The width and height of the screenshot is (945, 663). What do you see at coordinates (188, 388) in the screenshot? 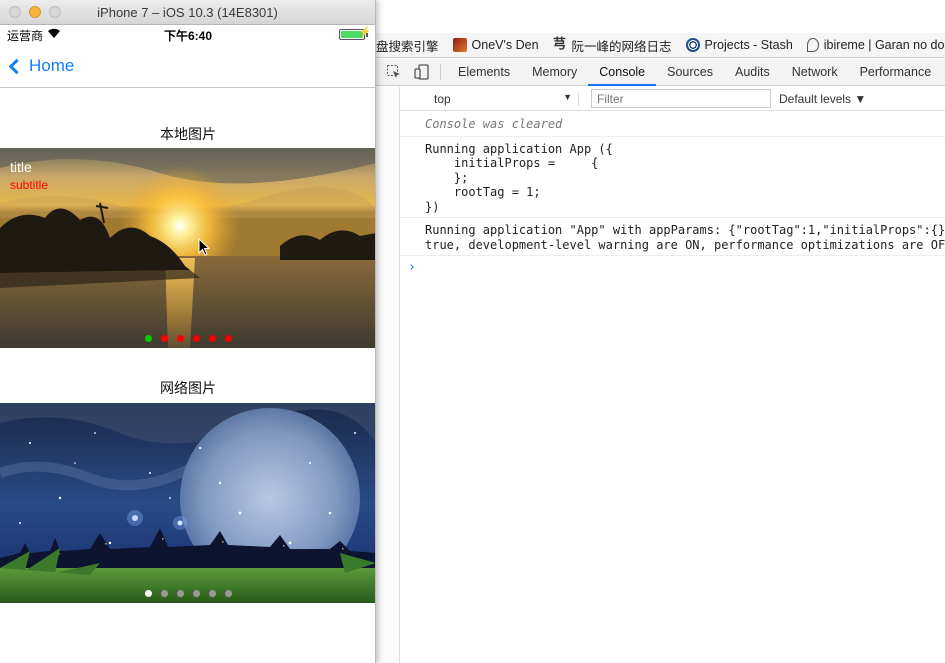
I see `network-images-title: 网络图片` at bounding box center [188, 388].